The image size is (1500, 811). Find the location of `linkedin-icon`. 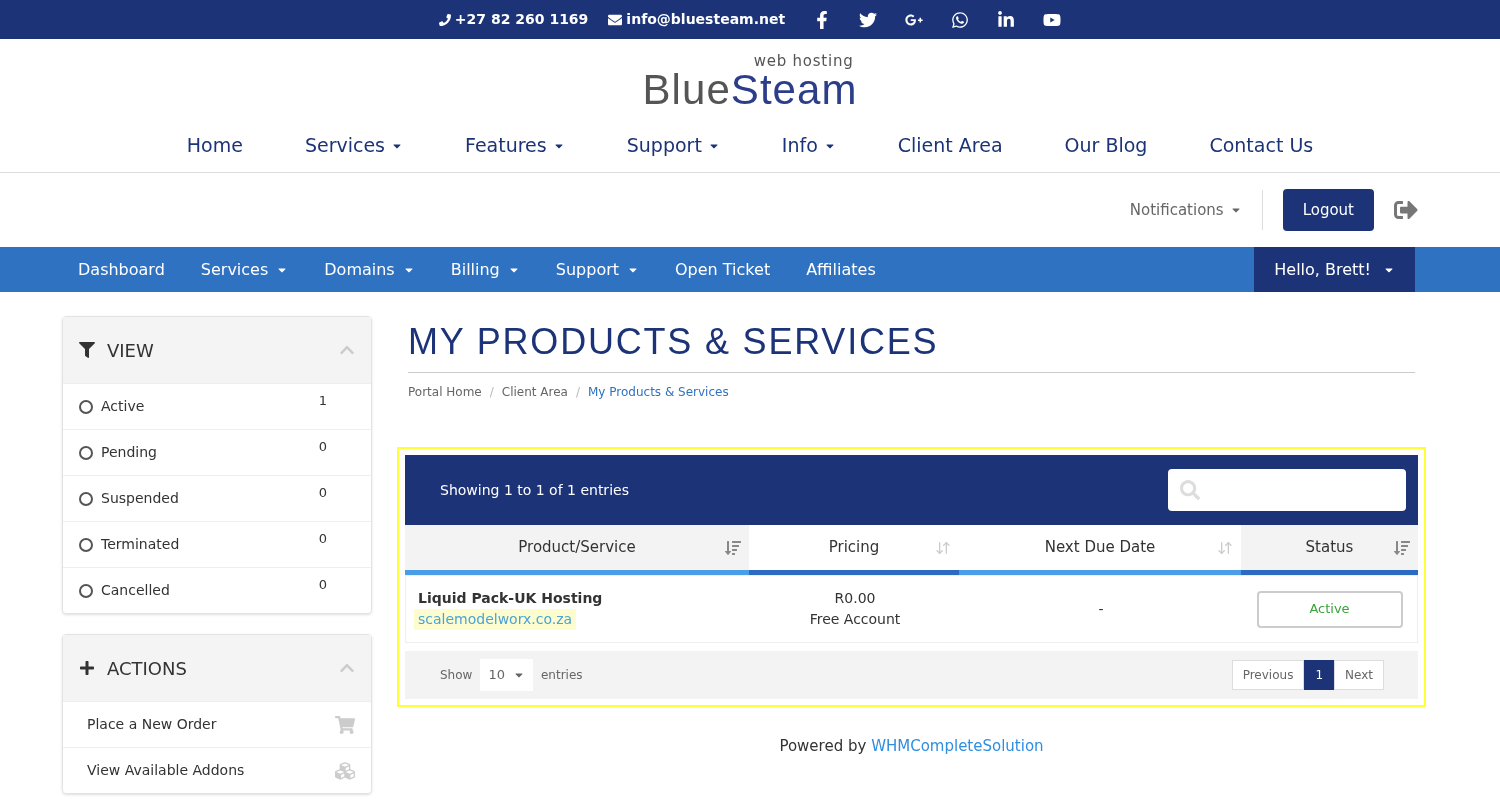

linkedin-icon is located at coordinates (1006, 19).